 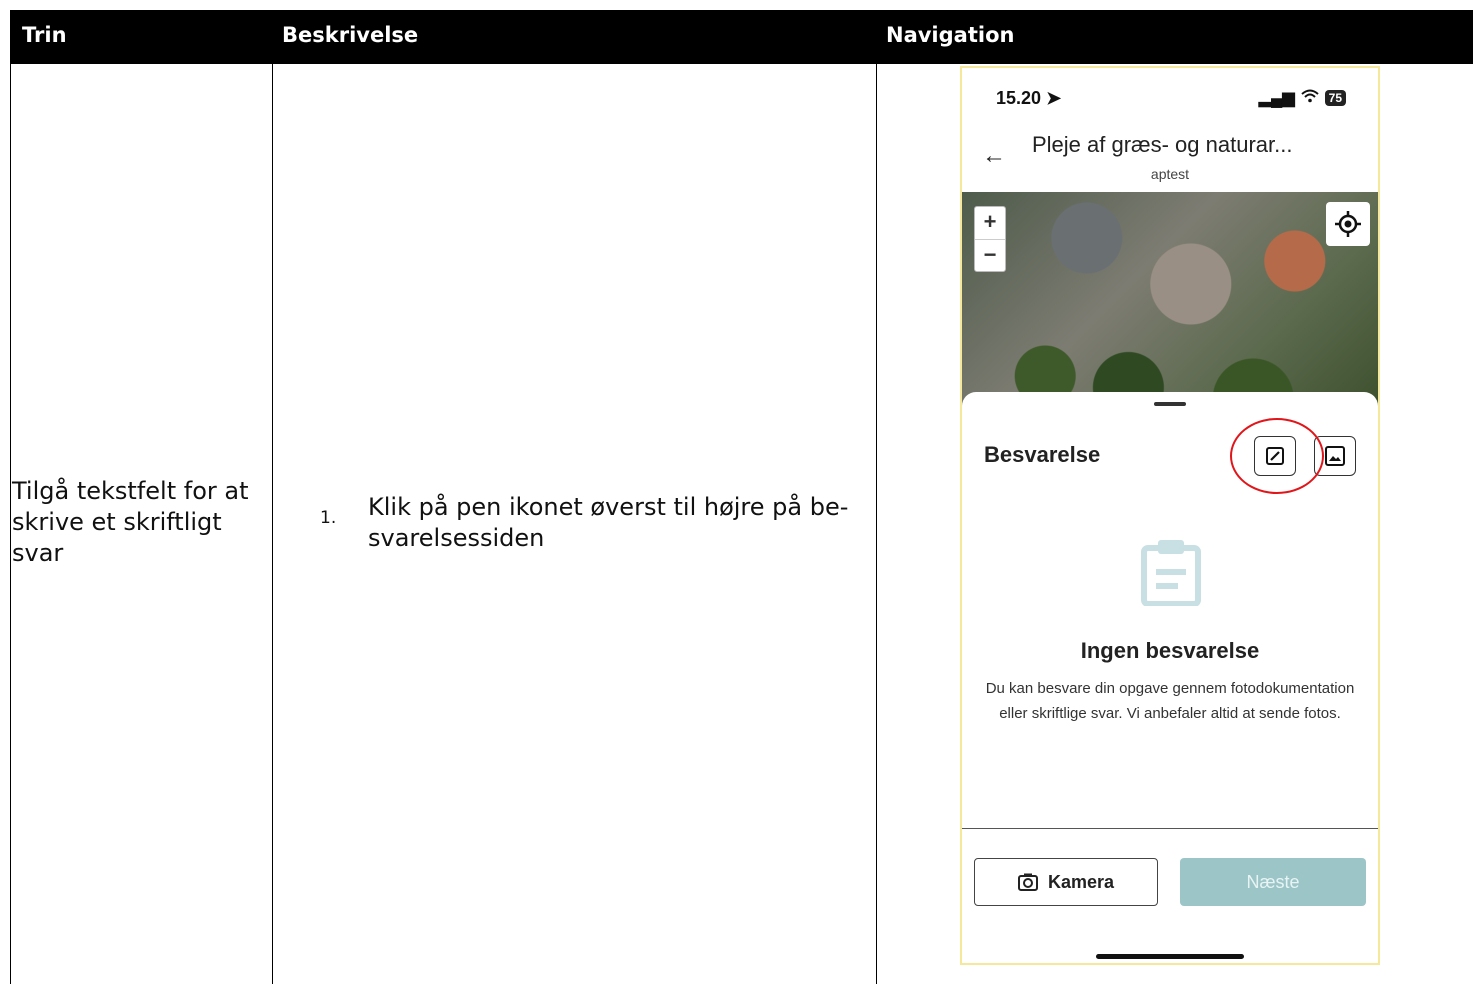 What do you see at coordinates (1335, 98) in the screenshot?
I see `battery-icon: 75` at bounding box center [1335, 98].